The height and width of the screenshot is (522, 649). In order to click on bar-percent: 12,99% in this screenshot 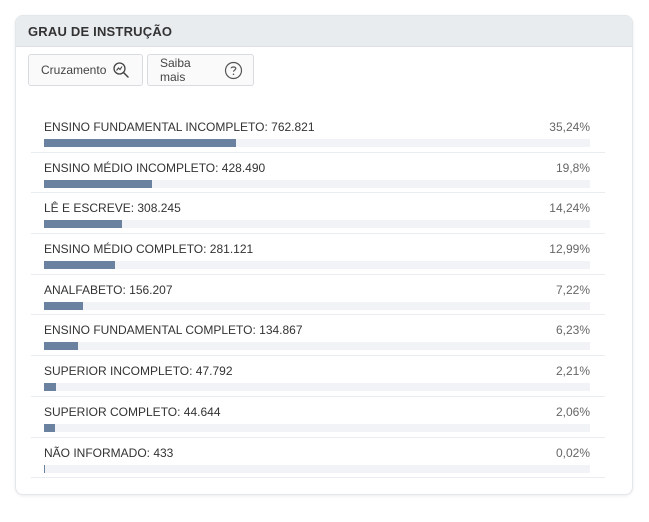, I will do `click(569, 249)`.